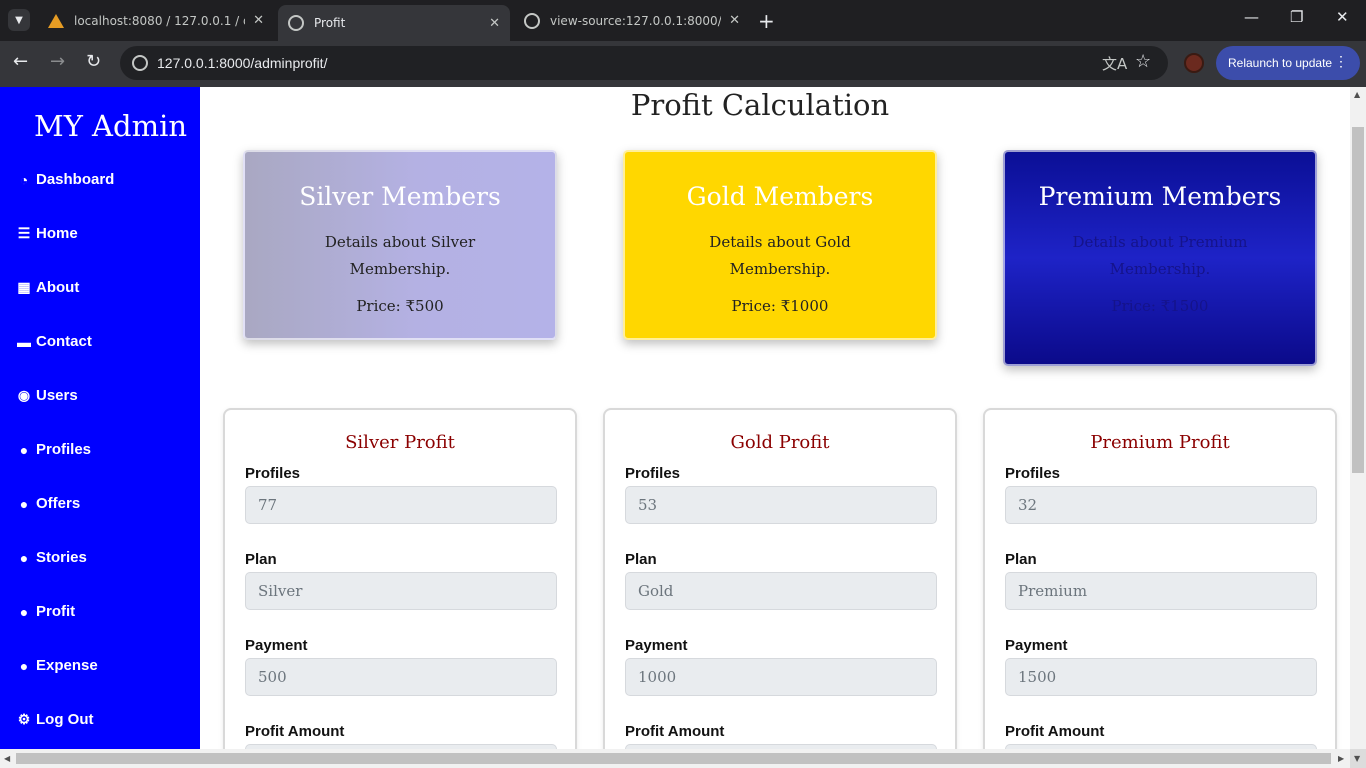 This screenshot has height=768, width=1366. I want to click on tab-search-button: ▼, so click(19, 20).